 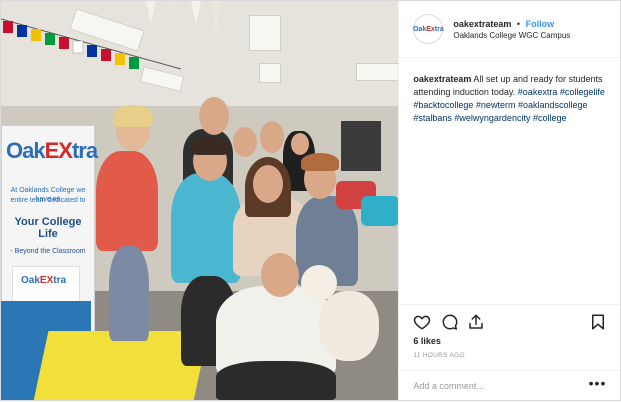 I want to click on comment-icon, so click(x=450, y=324).